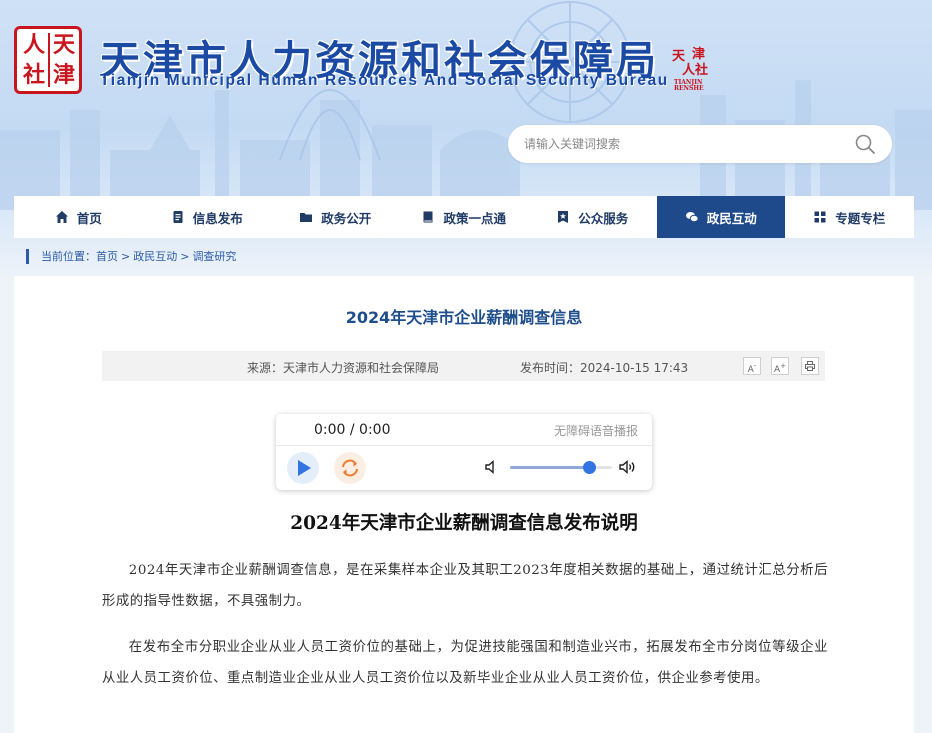 This screenshot has height=733, width=932. I want to click on font-smaller-button: A-, so click(752, 366).